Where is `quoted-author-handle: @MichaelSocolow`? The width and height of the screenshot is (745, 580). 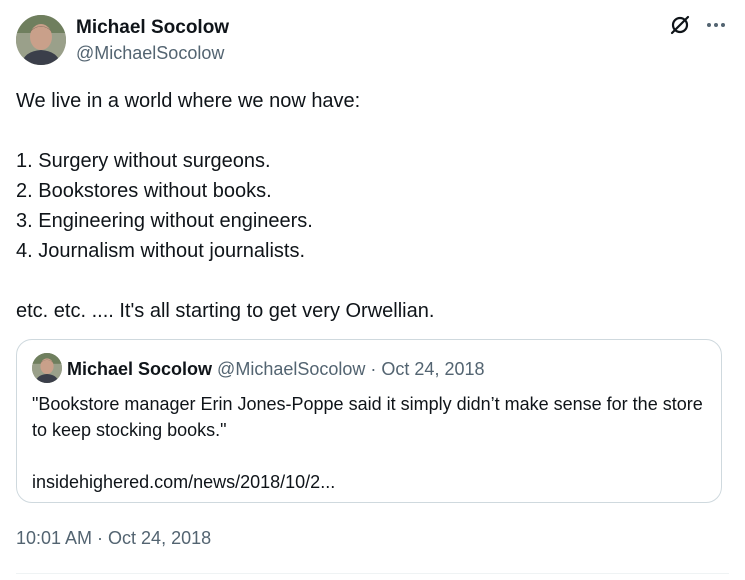
quoted-author-handle: @MichaelSocolow is located at coordinates (291, 369).